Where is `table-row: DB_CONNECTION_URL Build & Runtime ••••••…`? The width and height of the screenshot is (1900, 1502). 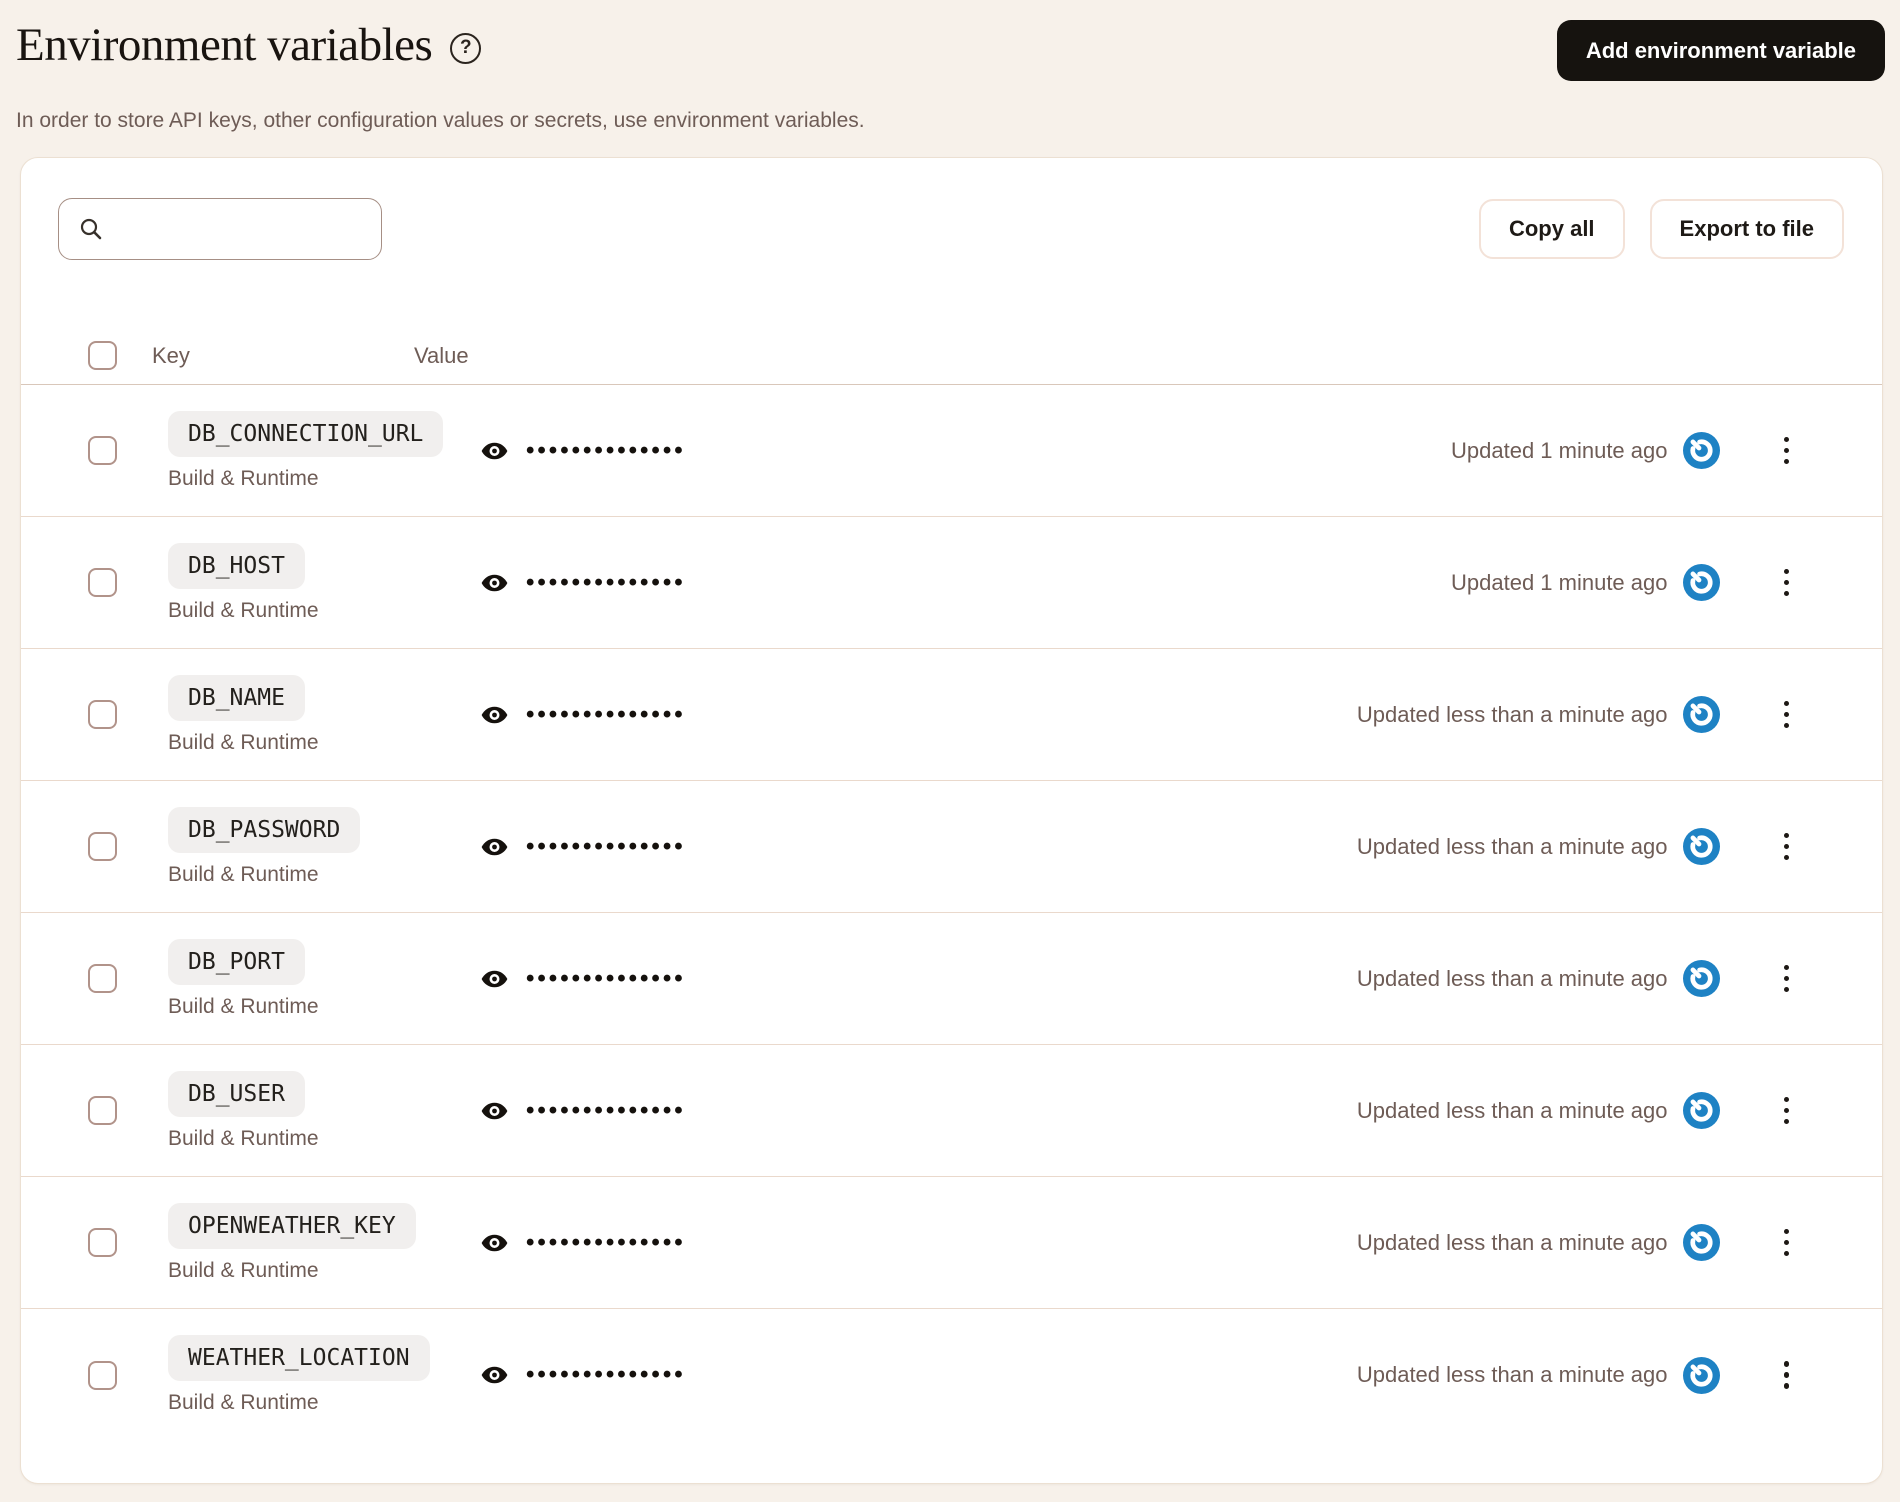 table-row: DB_CONNECTION_URL Build & Runtime ••••••… is located at coordinates (951, 451).